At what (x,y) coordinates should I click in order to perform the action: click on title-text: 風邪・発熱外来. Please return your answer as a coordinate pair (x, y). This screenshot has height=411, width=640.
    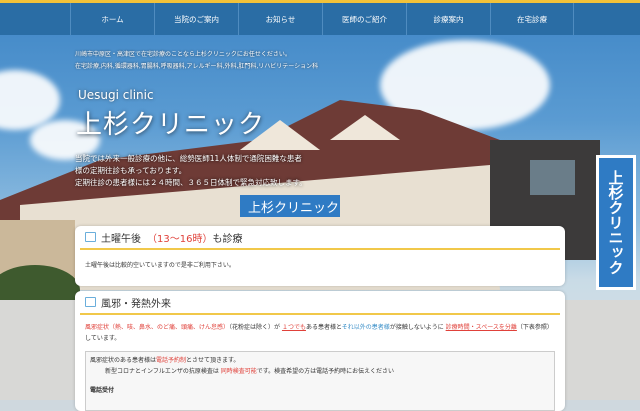
    Looking at the image, I should click on (136, 304).